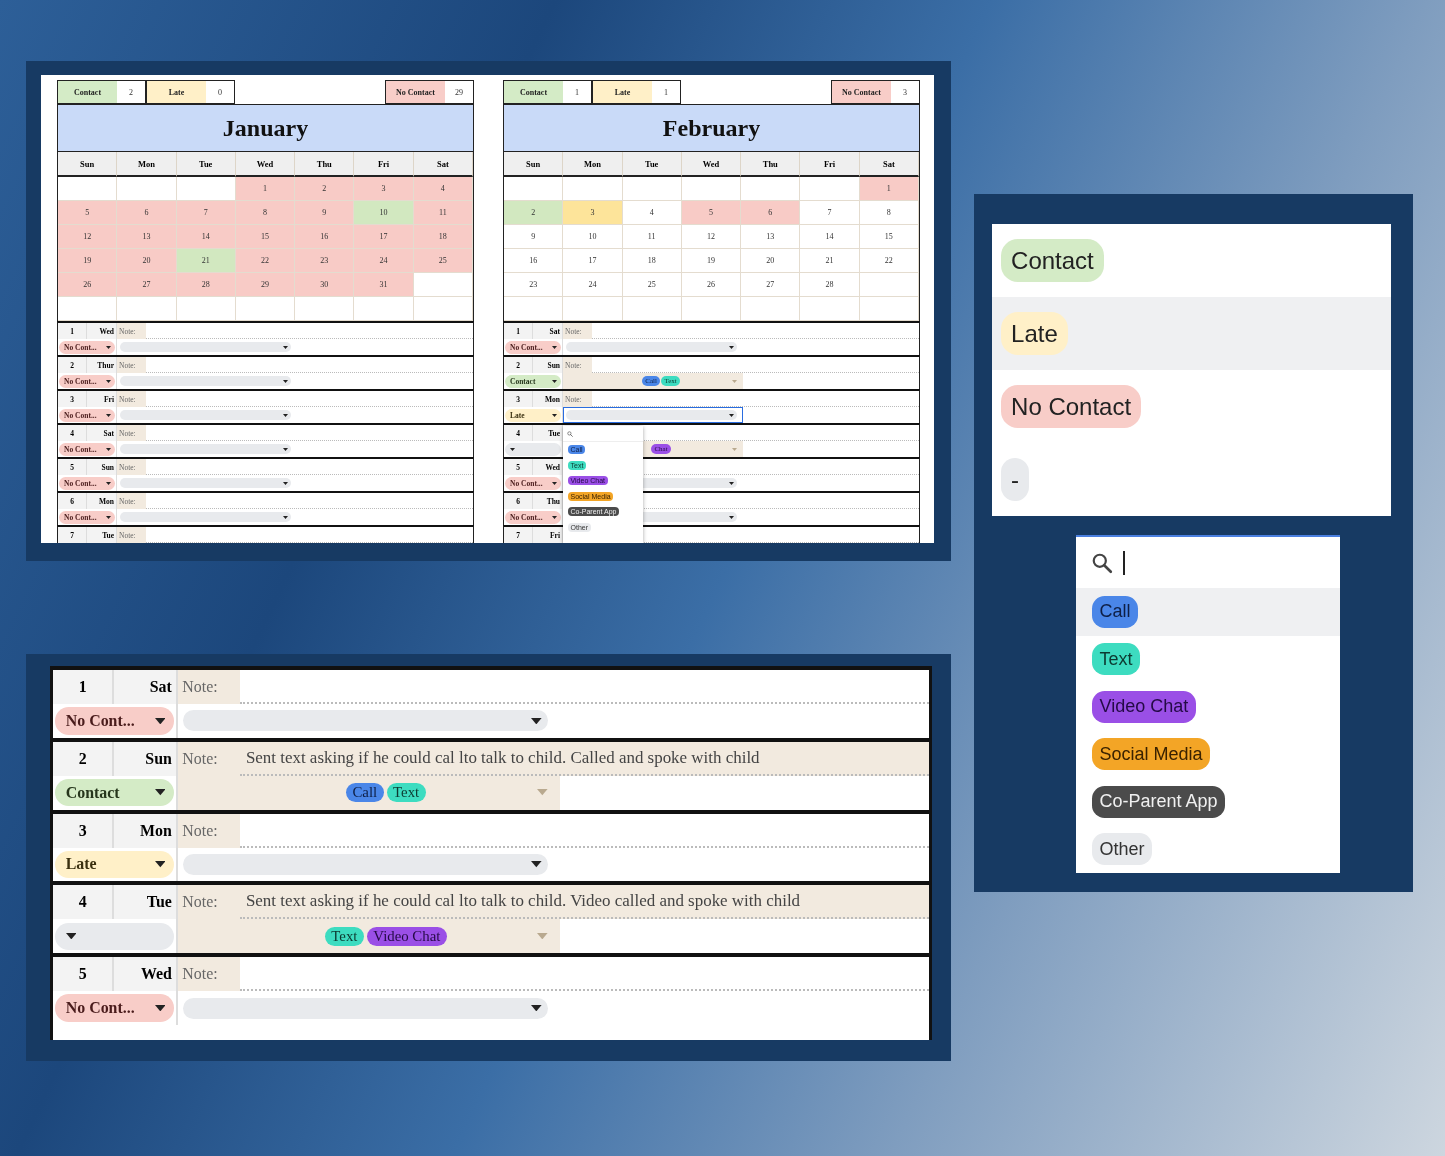 This screenshot has width=1445, height=1156. I want to click on weekday-label: Sat, so click(146, 687).